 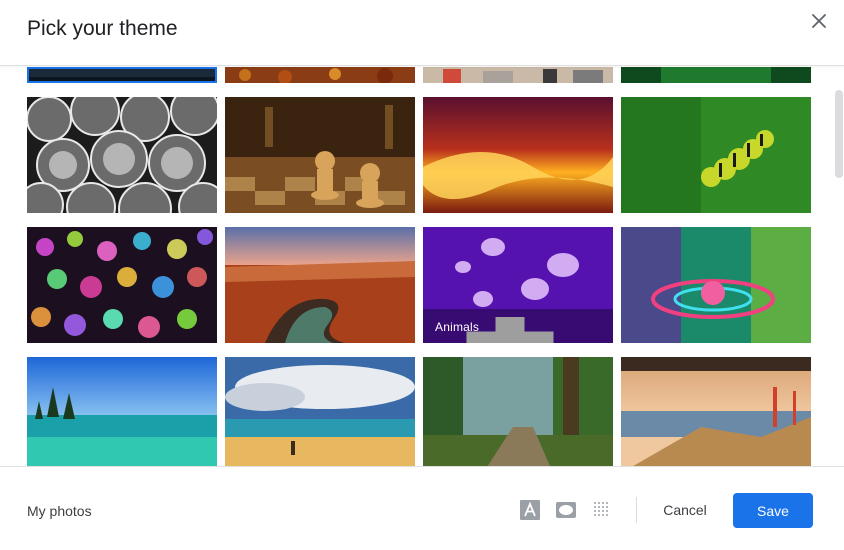 What do you see at coordinates (422, 33) in the screenshot?
I see `dialog-header: Pick your theme` at bounding box center [422, 33].